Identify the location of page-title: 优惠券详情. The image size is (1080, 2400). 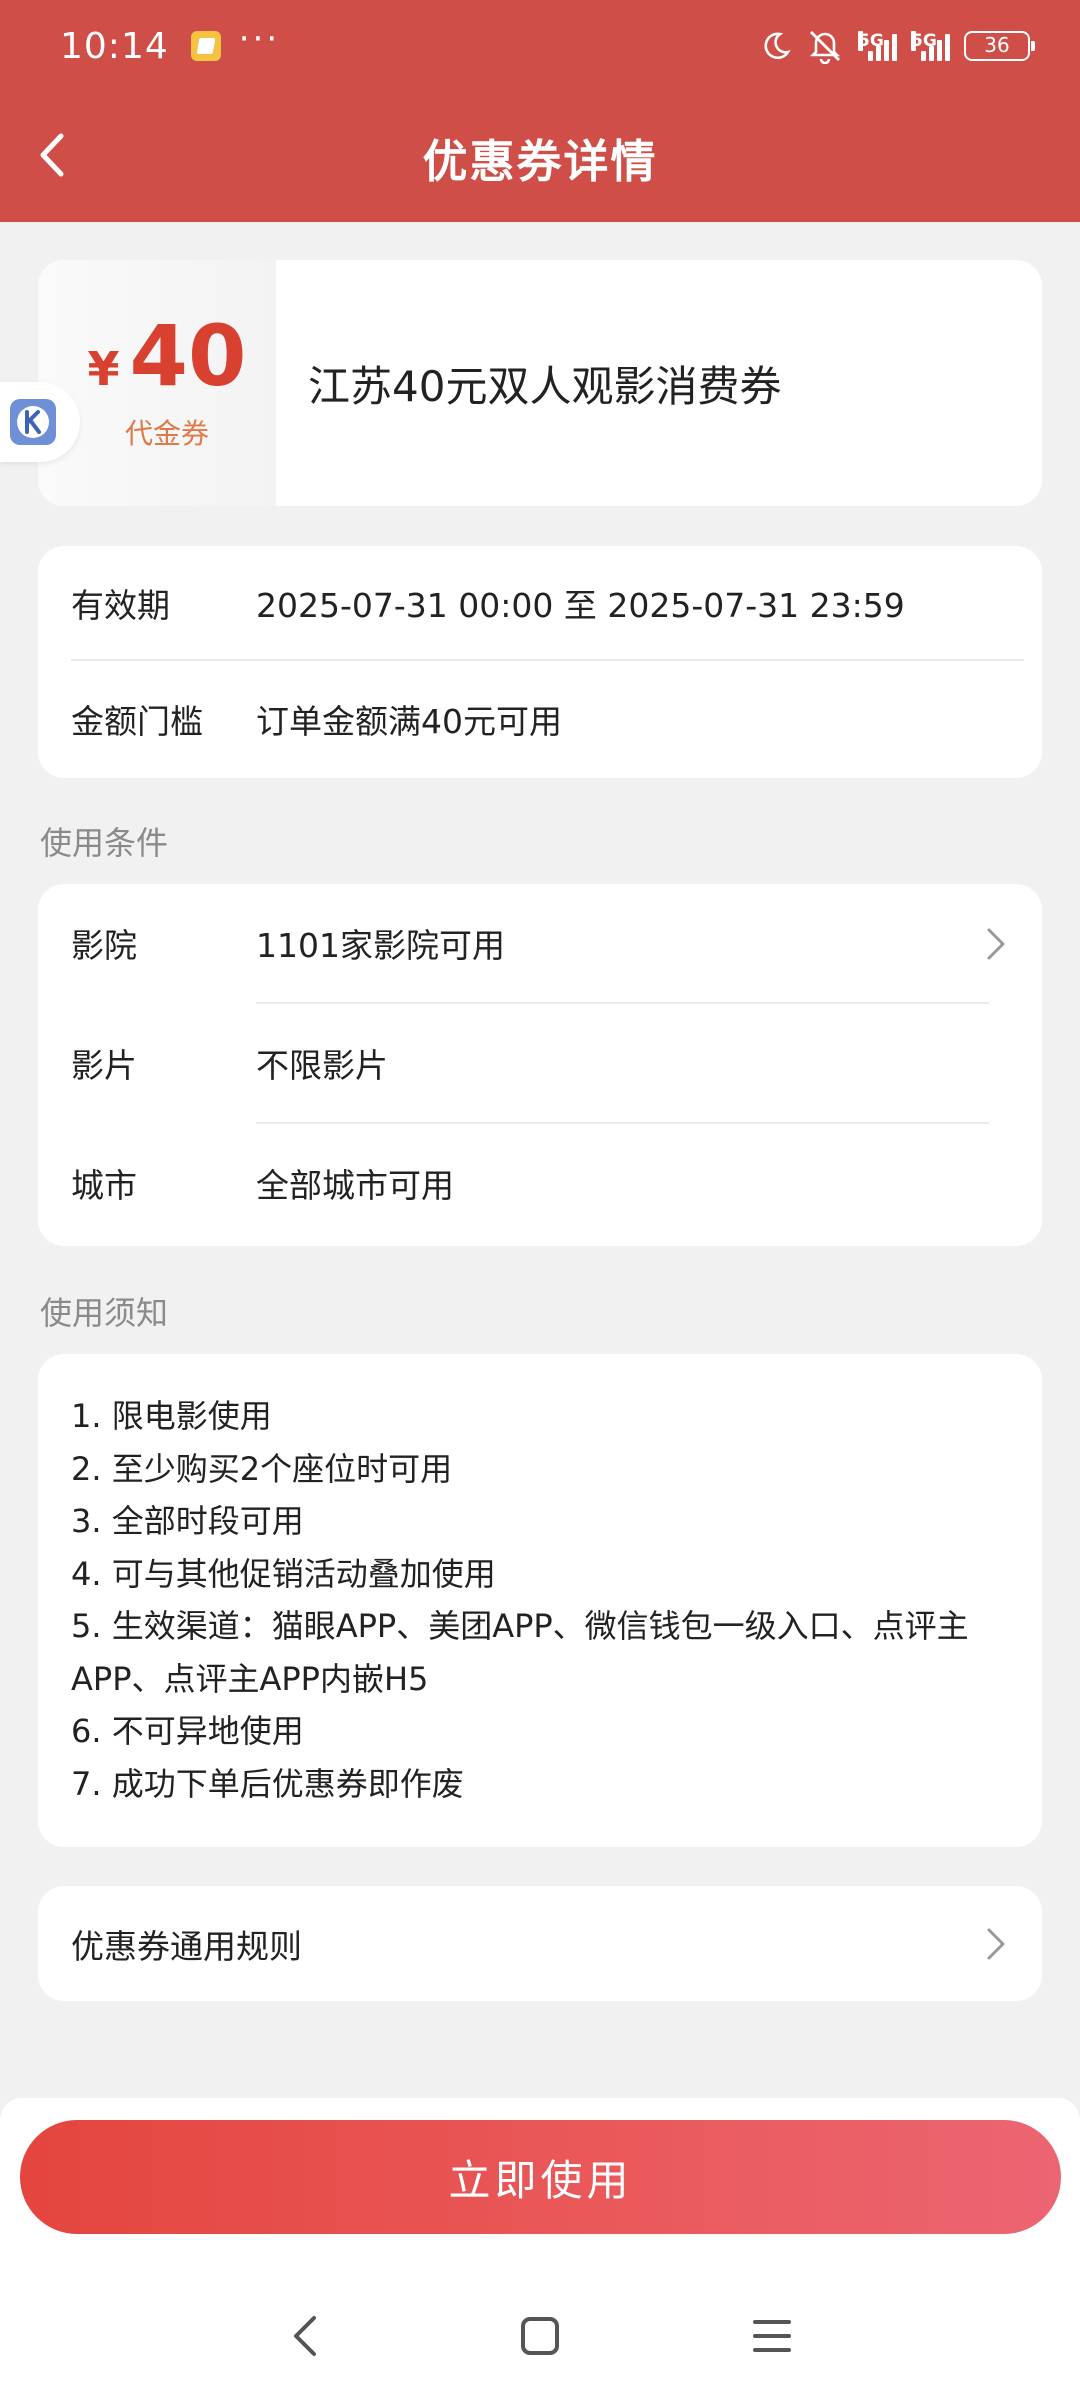
(540, 161).